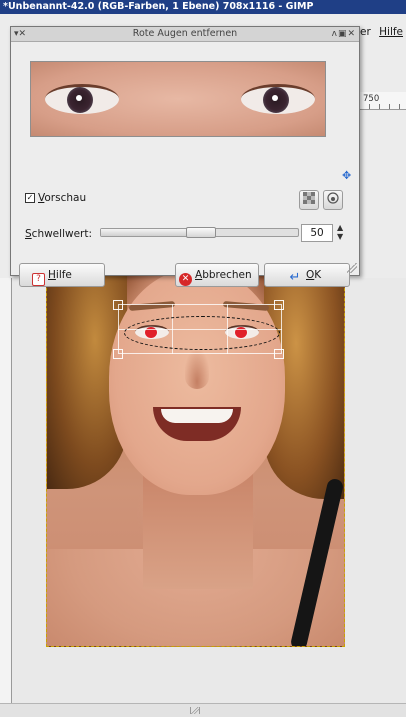 This screenshot has width=406, height=717. I want to click on preview-iris-right, so click(276, 100).